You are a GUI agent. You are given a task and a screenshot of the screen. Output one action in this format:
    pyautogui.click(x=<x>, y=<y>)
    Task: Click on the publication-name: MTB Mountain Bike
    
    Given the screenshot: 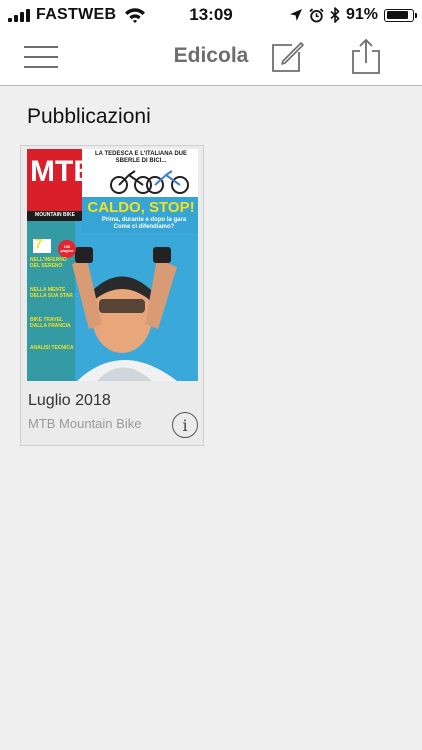 What is the action you would take?
    pyautogui.click(x=85, y=423)
    